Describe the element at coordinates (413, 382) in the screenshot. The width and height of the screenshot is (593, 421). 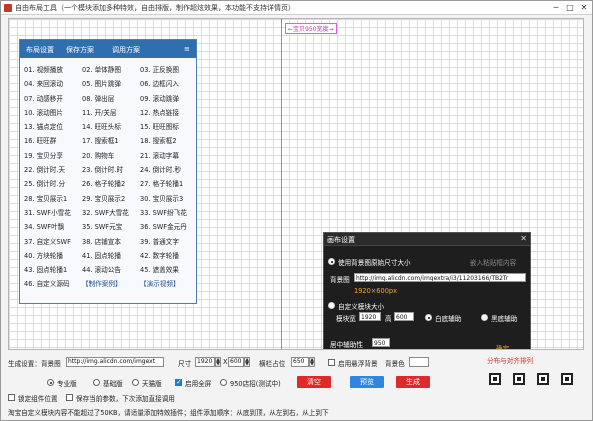
I see `generate-button: 生成` at that location.